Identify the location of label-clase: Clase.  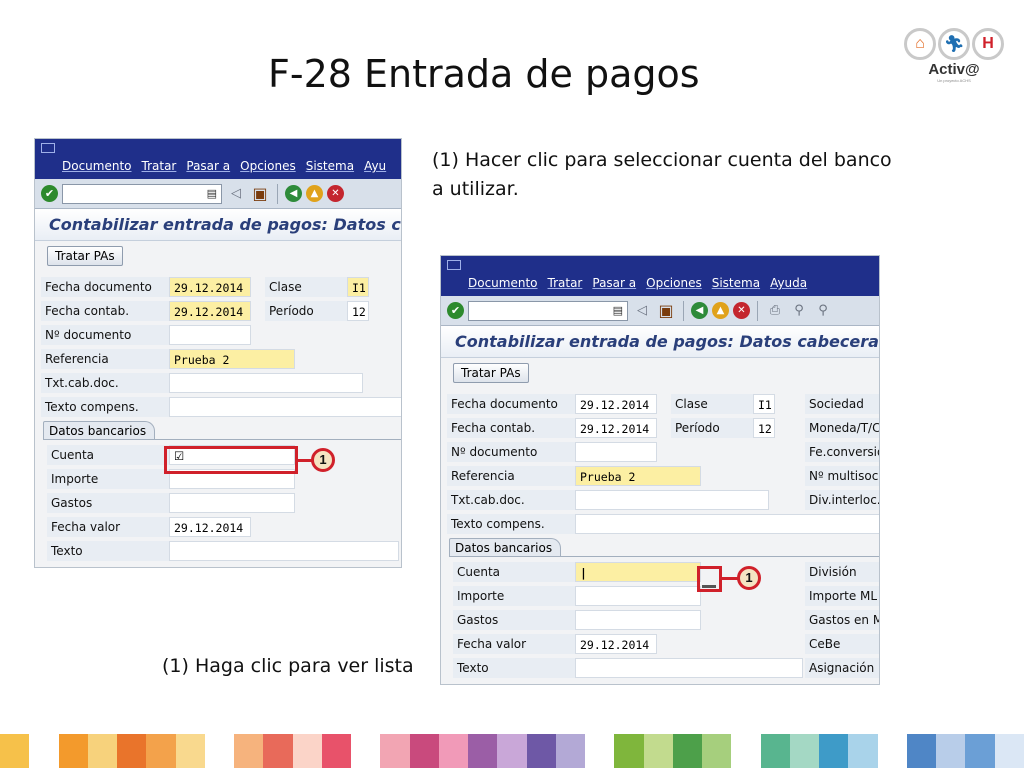
(306, 287).